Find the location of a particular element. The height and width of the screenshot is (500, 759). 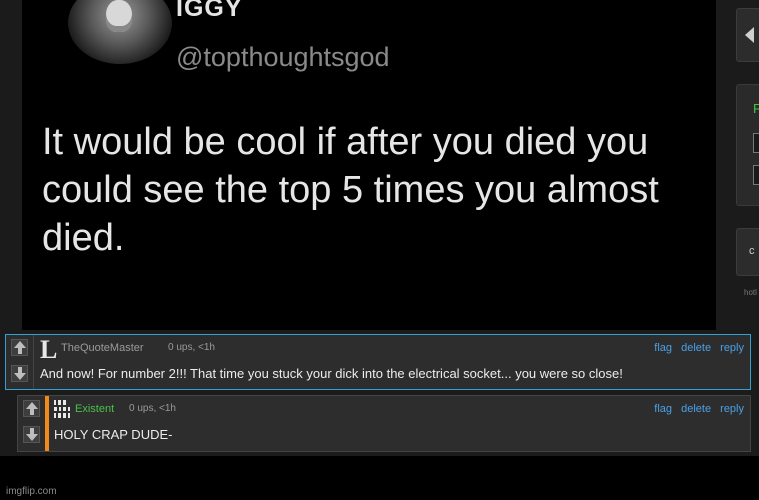

right-sidebar: F c hotl is located at coordinates (737, 165).